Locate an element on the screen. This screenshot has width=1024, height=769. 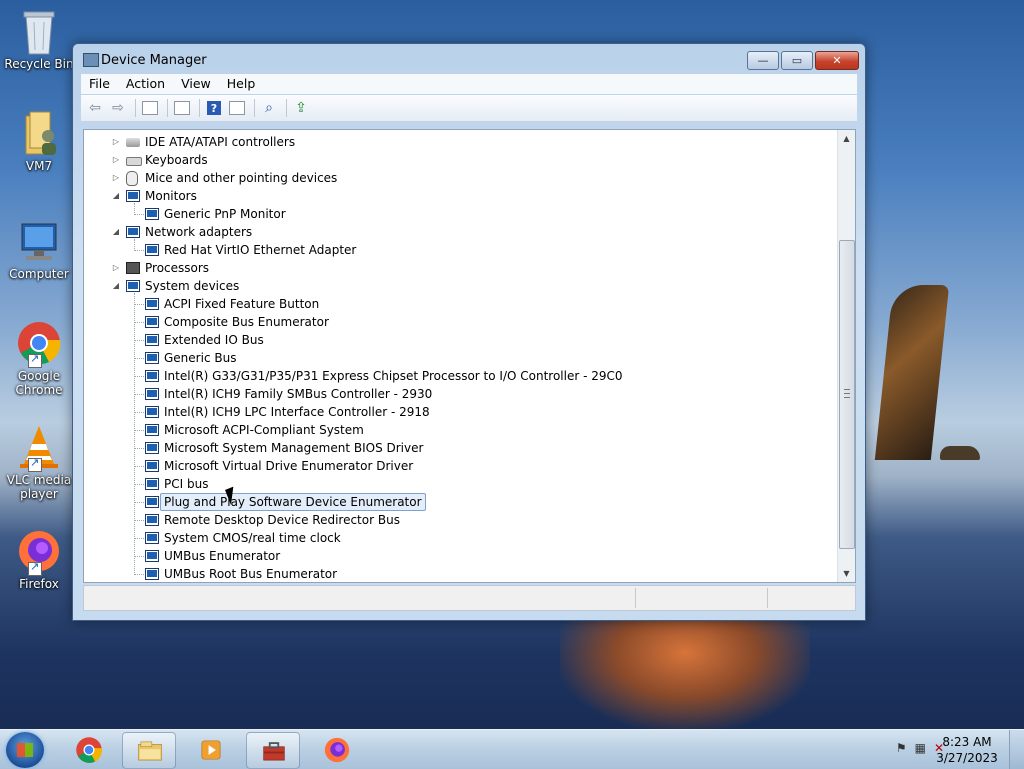
taskbar-firefox is located at coordinates (336, 749).